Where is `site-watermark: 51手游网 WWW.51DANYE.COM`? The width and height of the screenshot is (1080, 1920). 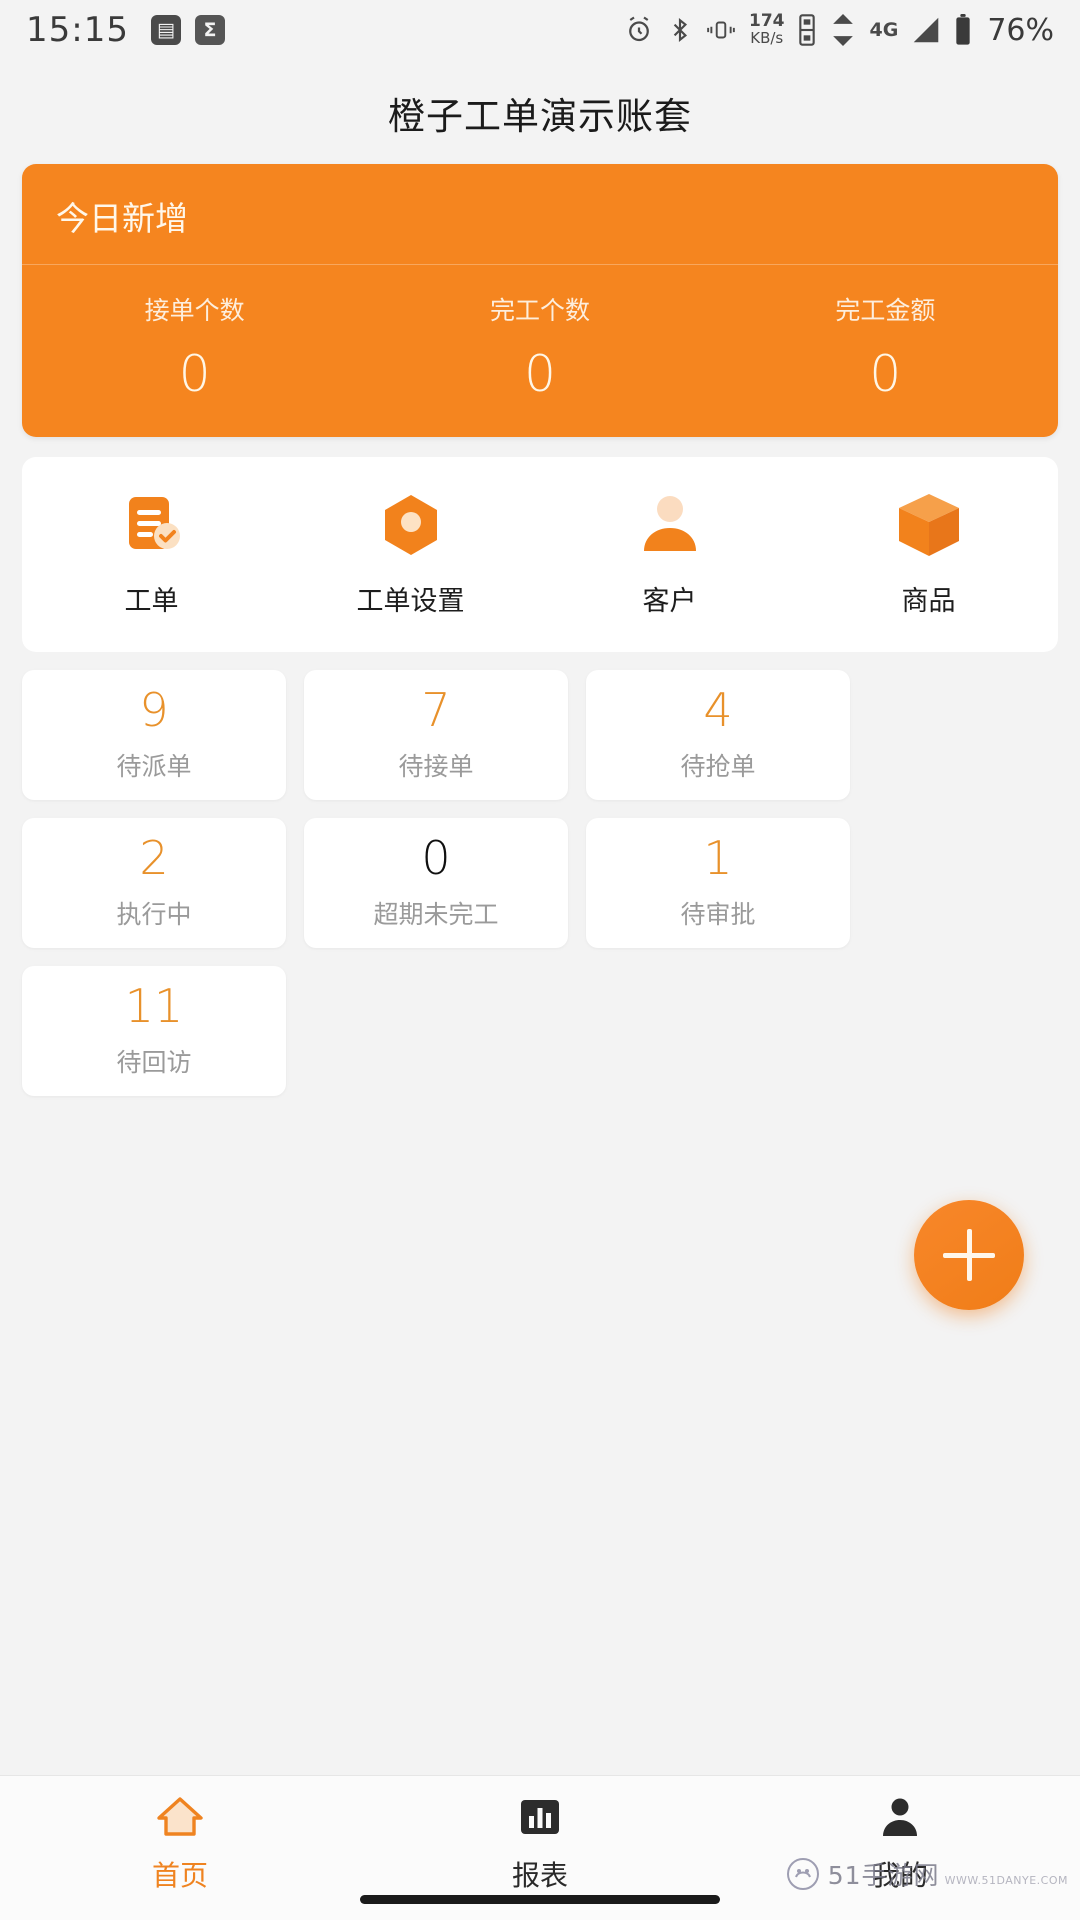
site-watermark: 51手游网 WWW.51DANYE.COM is located at coordinates (927, 1874).